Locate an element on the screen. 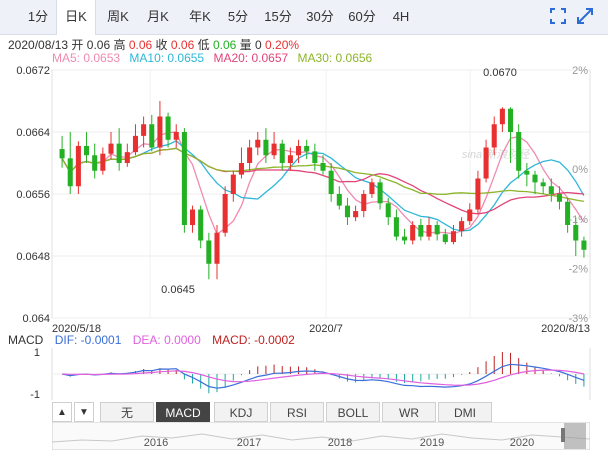 This screenshot has width=608, height=450. ma20-label: MA20: 0.0657 is located at coordinates (251, 58).